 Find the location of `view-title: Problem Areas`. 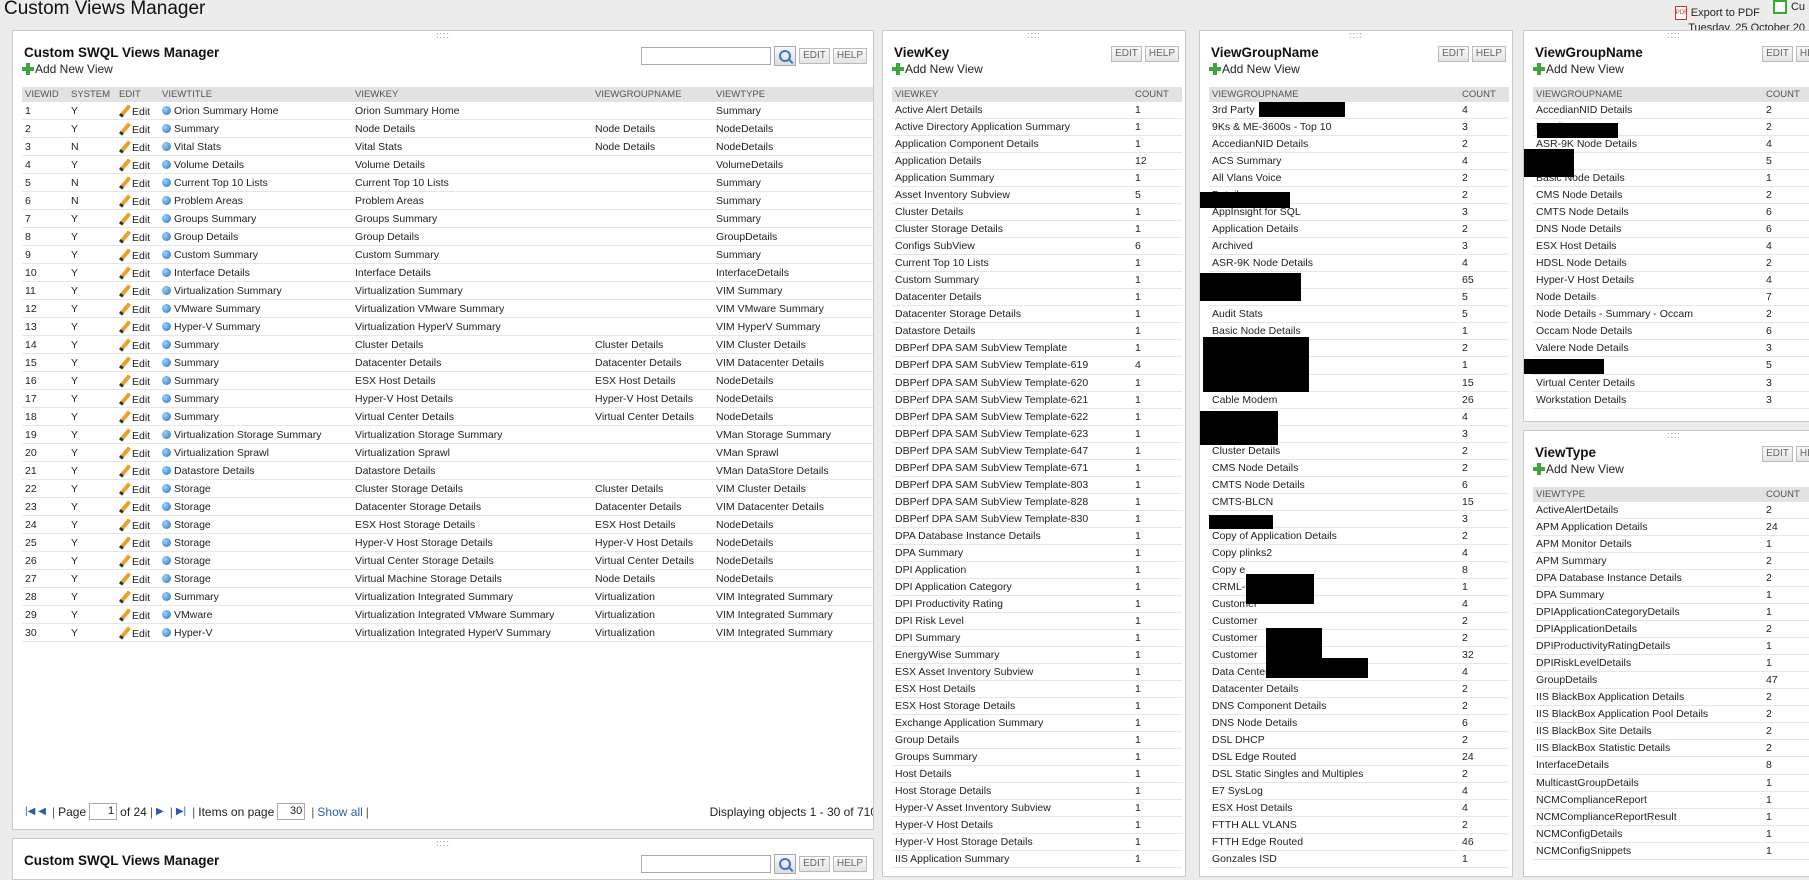

view-title: Problem Areas is located at coordinates (255, 200).